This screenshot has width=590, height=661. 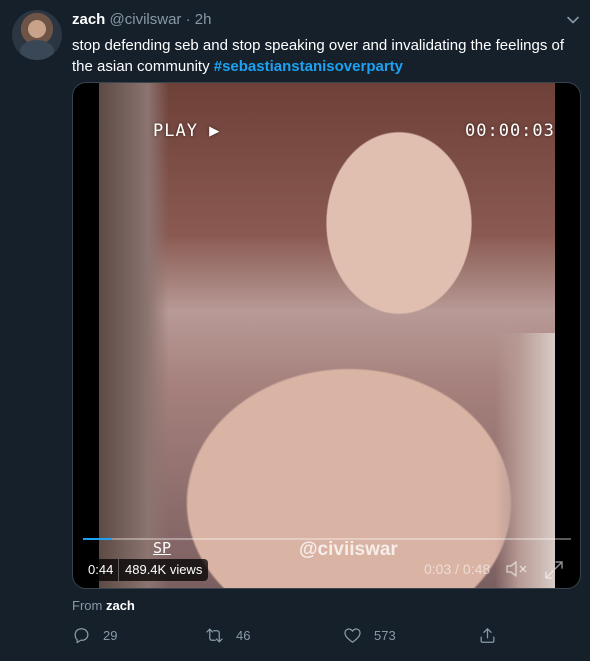 What do you see at coordinates (162, 548) in the screenshot?
I see `vhs-sp-overlay: SP` at bounding box center [162, 548].